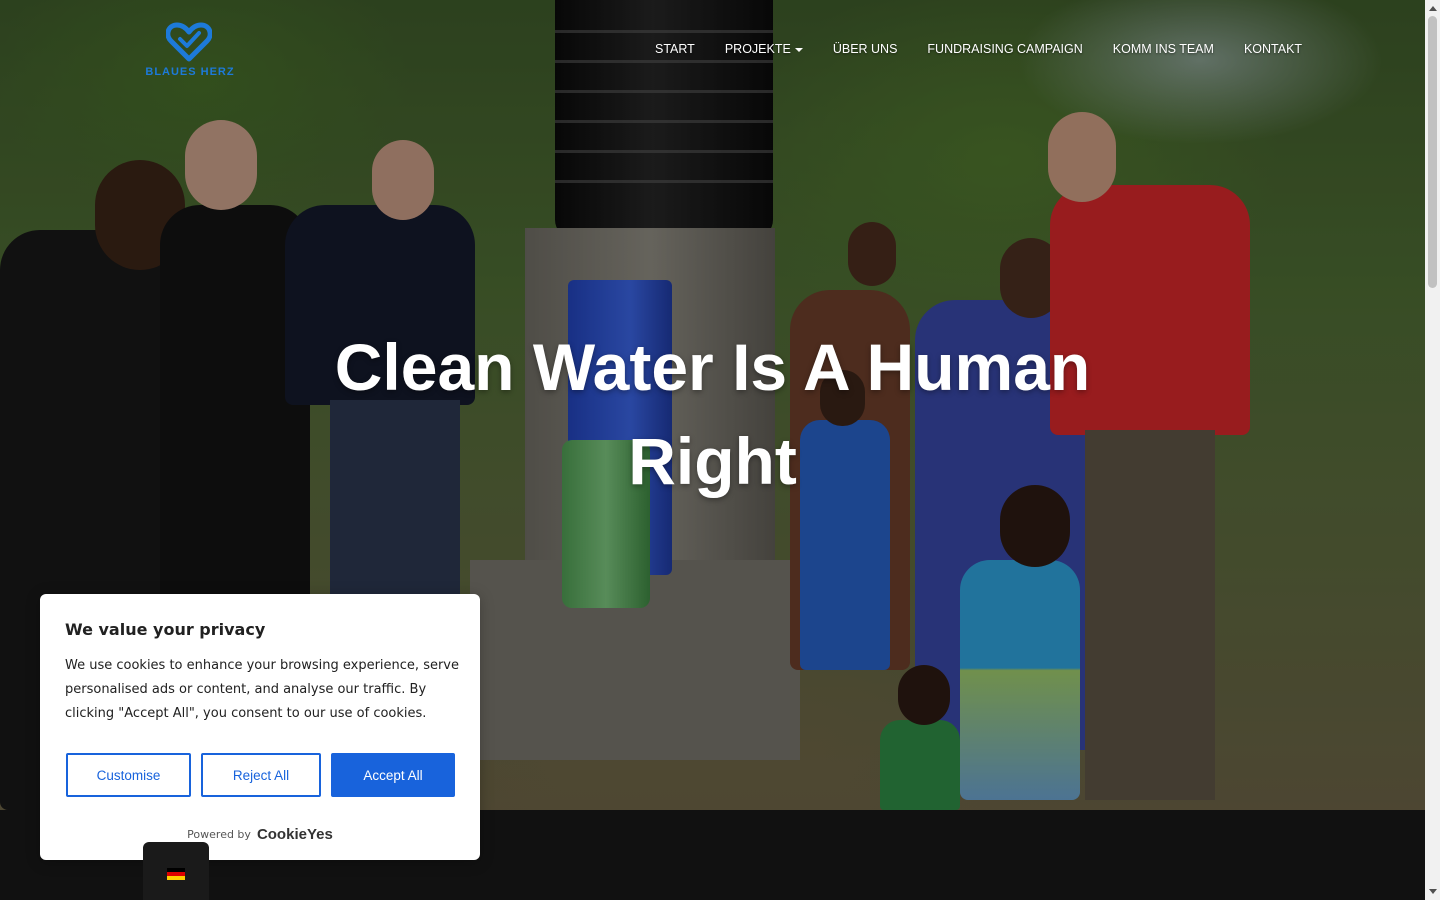  Describe the element at coordinates (176, 874) in the screenshot. I see `germany-flag-icon` at that location.